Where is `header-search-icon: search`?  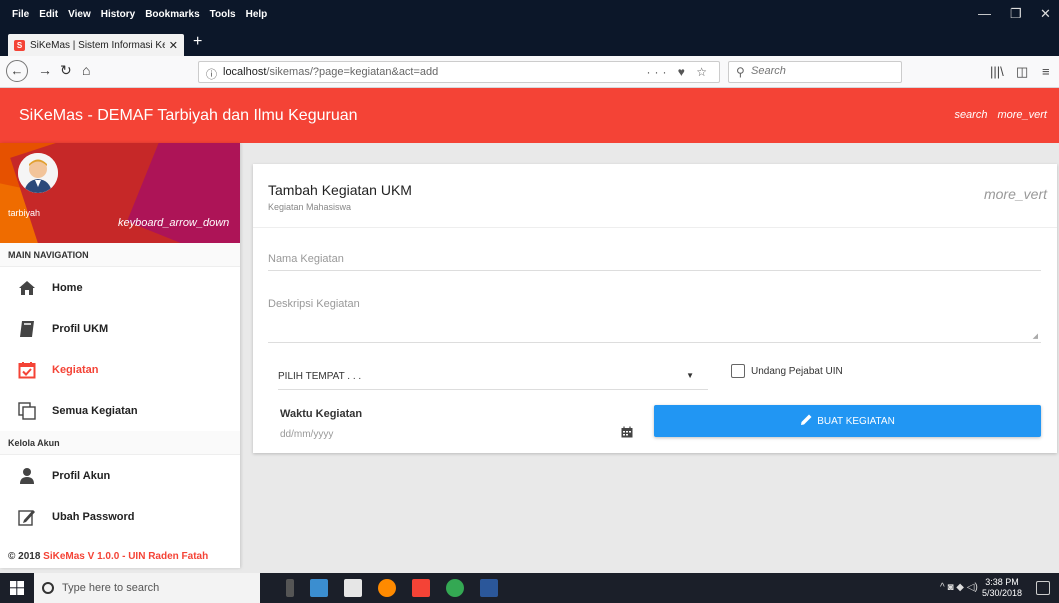
header-search-icon: search is located at coordinates (970, 115).